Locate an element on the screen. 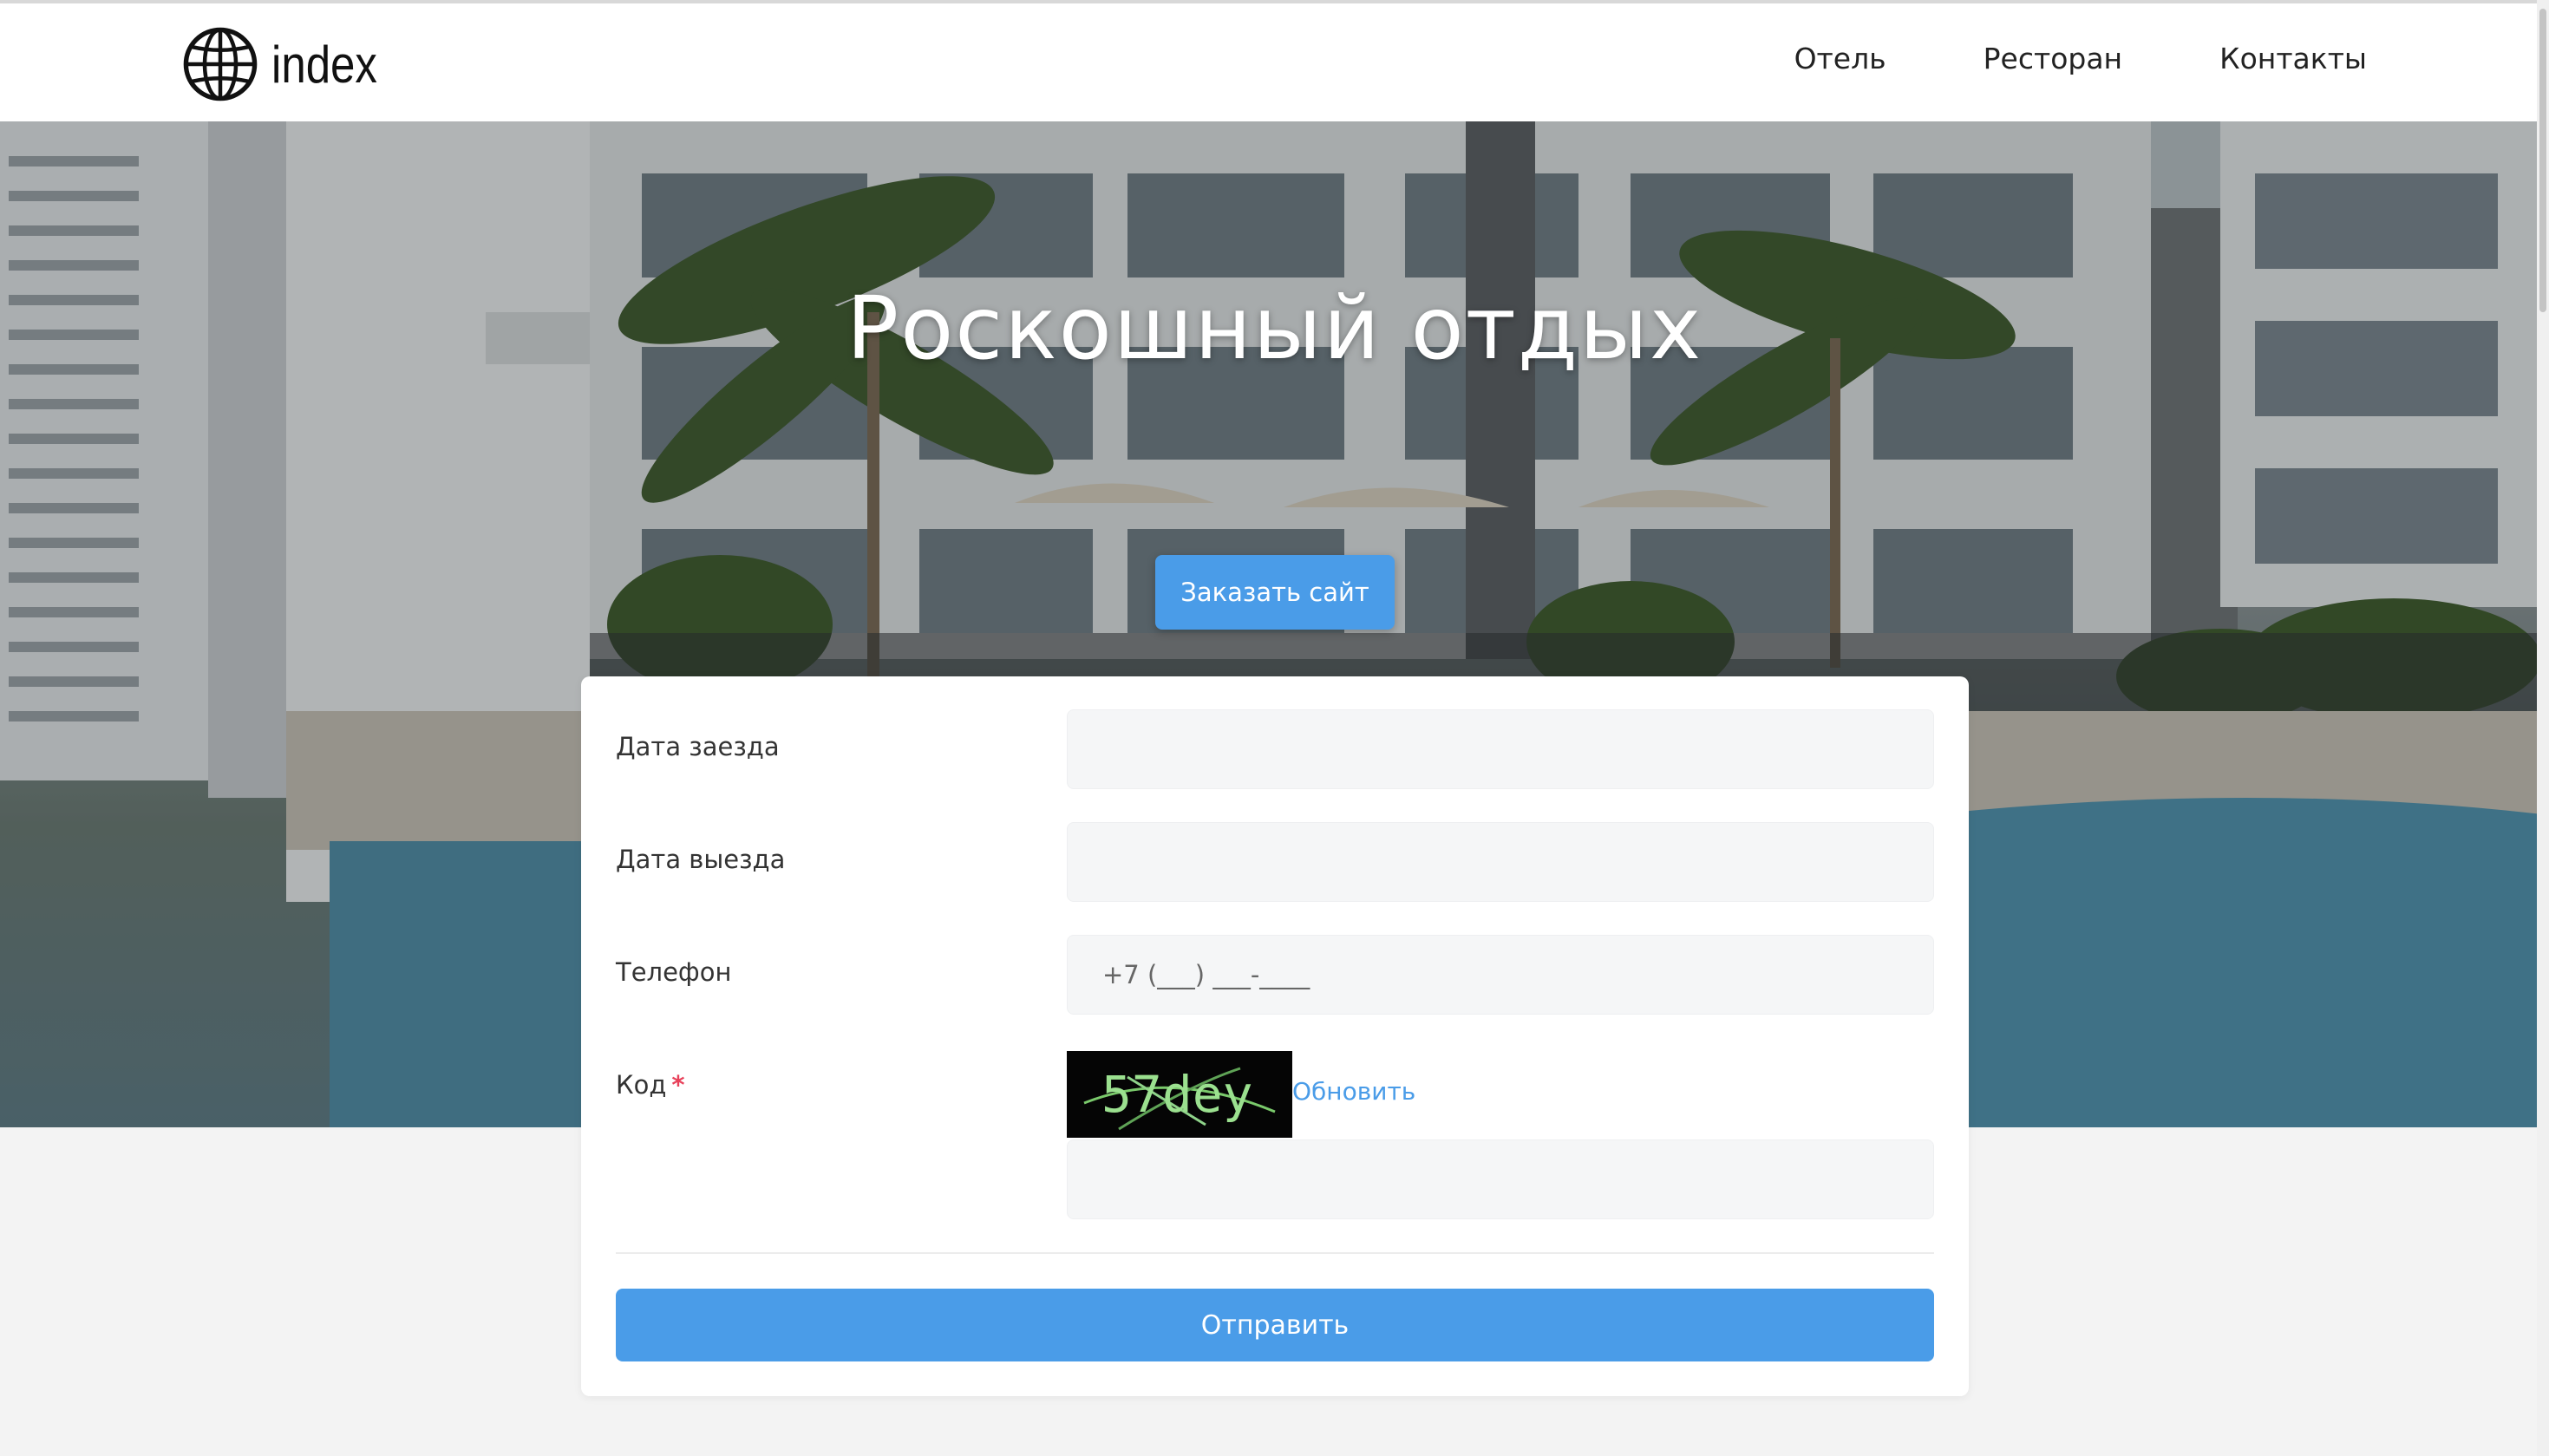 The width and height of the screenshot is (2549, 1456). captcha-code-input is located at coordinates (1500, 1179).